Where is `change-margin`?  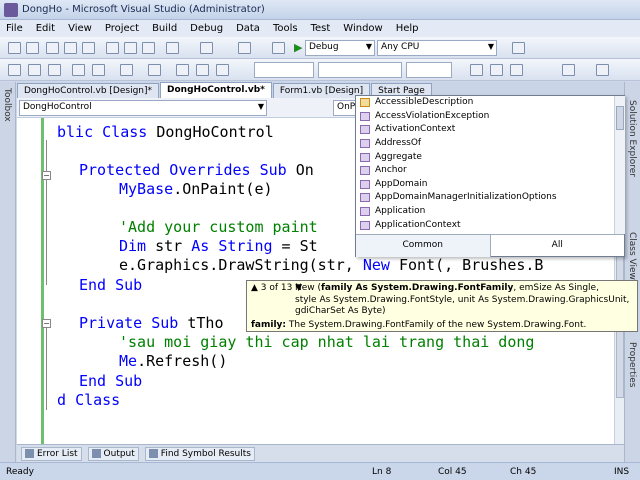 change-margin is located at coordinates (42, 281).